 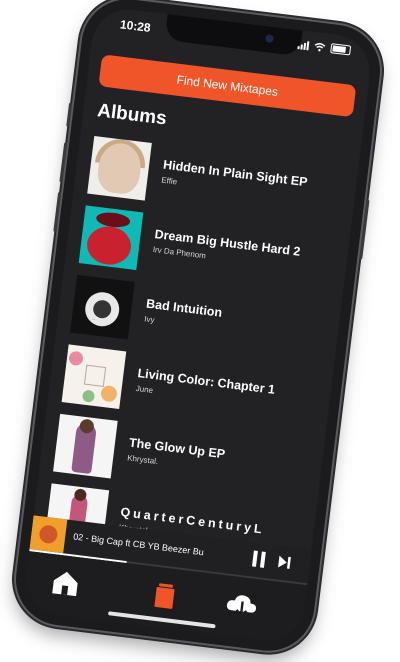 What do you see at coordinates (94, 377) in the screenshot?
I see `album-art-floral-icon` at bounding box center [94, 377].